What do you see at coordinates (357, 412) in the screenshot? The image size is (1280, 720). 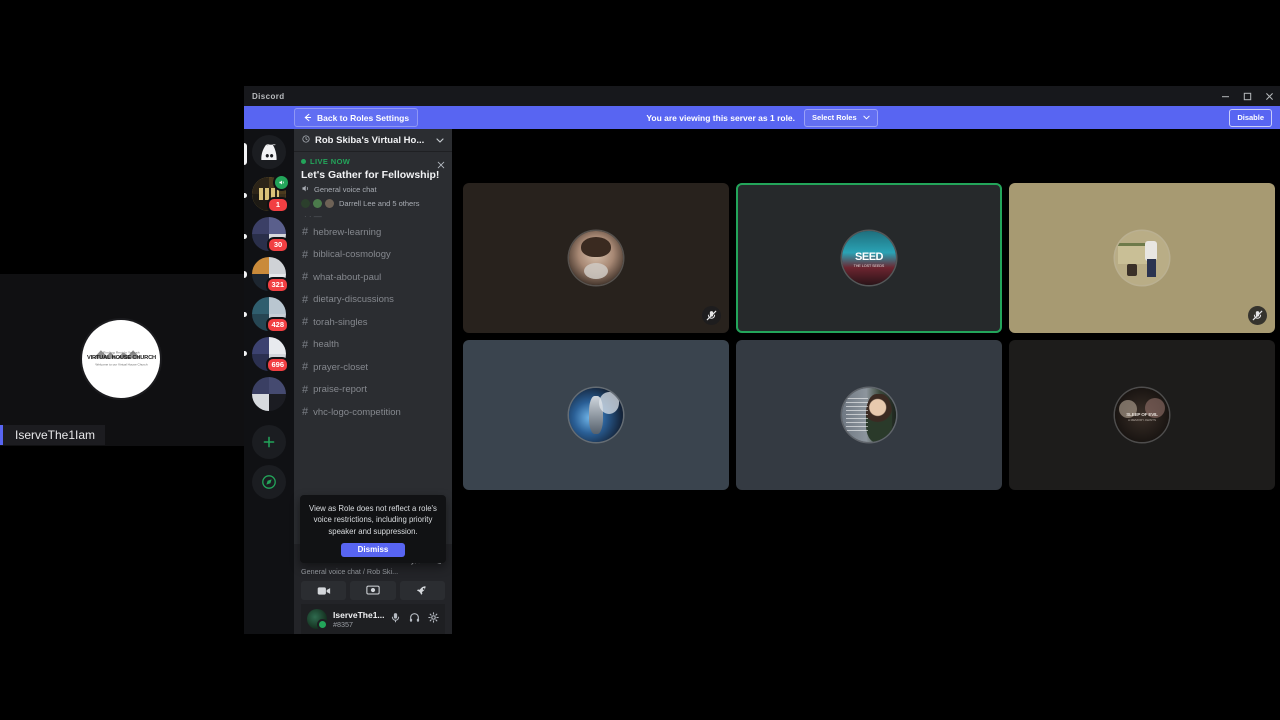 I see `channel-label: vhc-logo-competition` at bounding box center [357, 412].